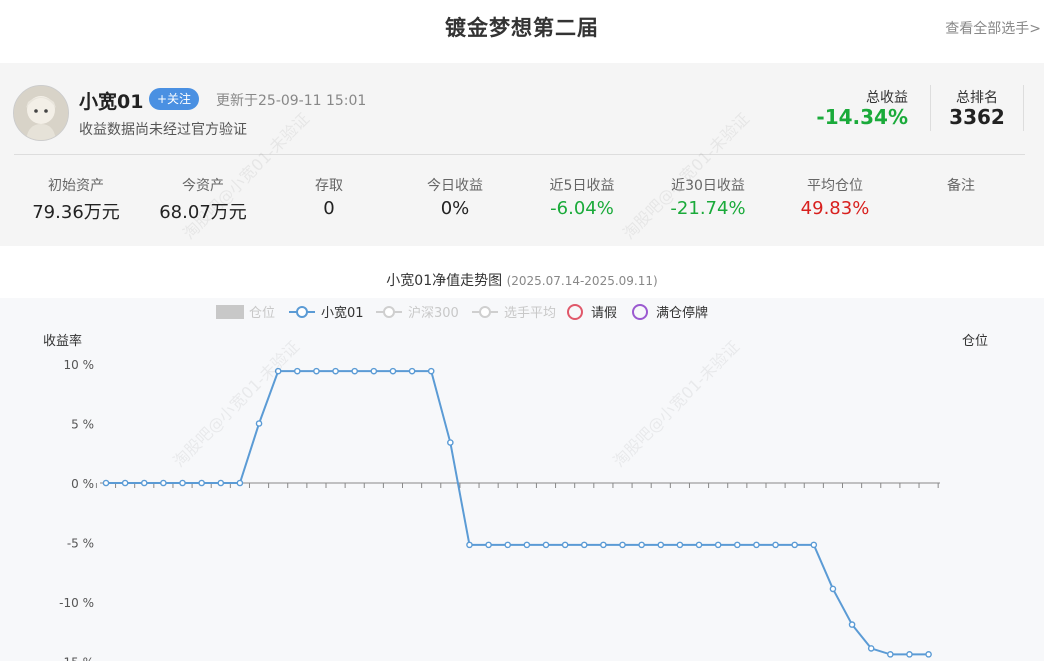 The image size is (1044, 661). Describe the element at coordinates (862, 117) in the screenshot. I see `total-return-value: -14.34%` at that location.